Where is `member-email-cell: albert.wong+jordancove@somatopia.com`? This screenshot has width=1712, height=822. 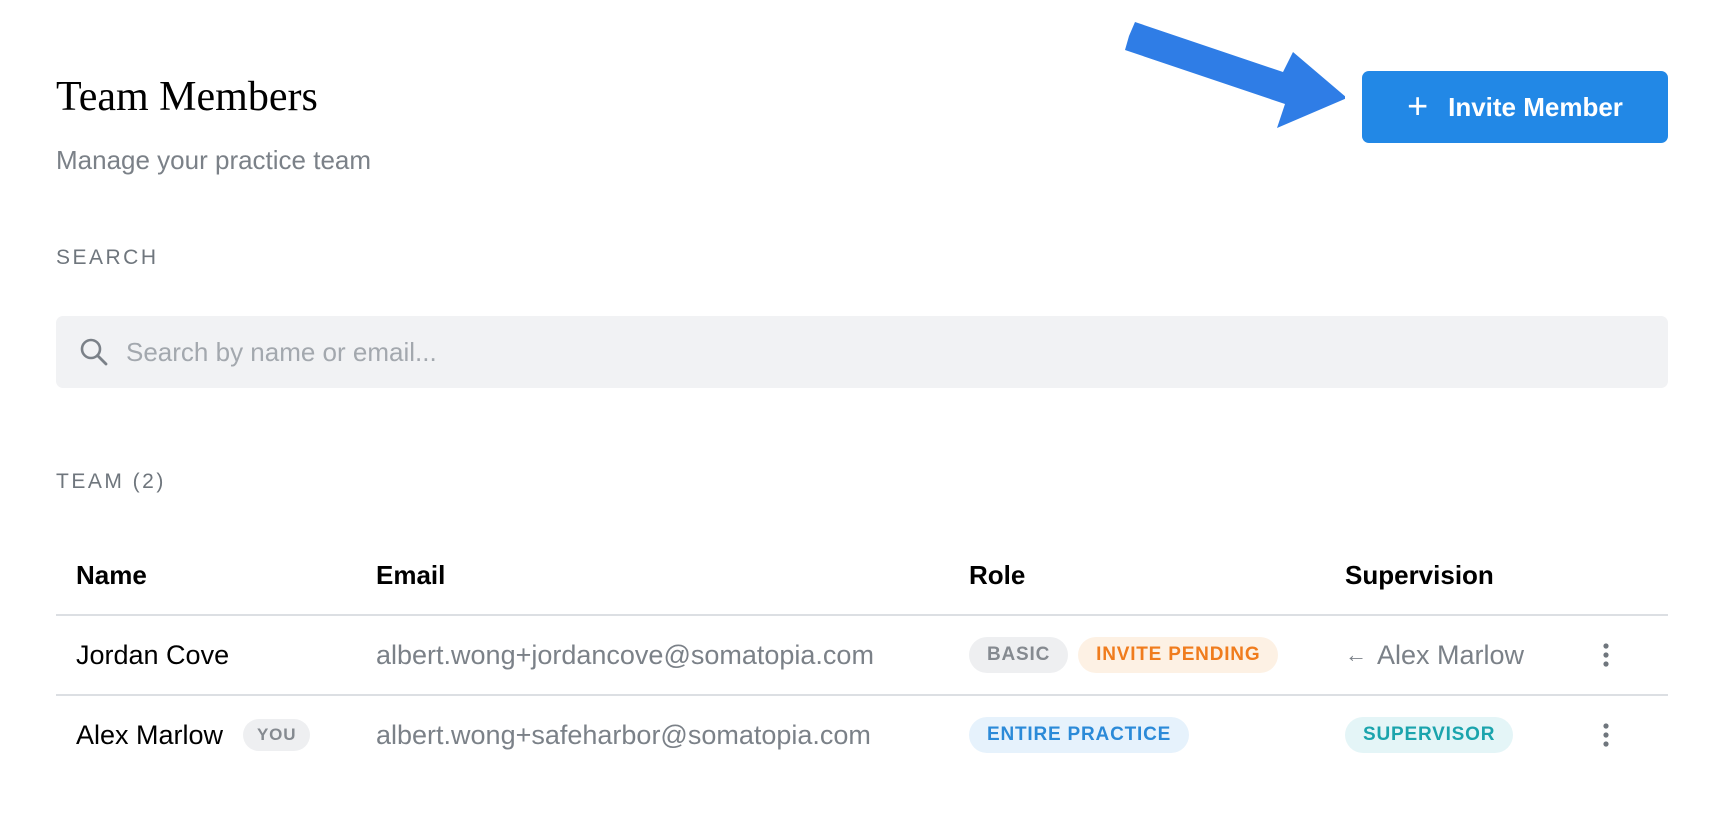 member-email-cell: albert.wong+jordancove@somatopia.com is located at coordinates (625, 655).